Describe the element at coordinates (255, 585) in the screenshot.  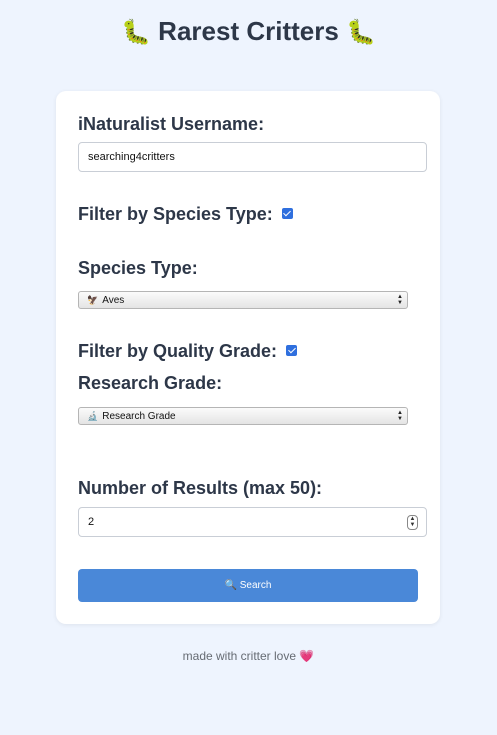
I see `search-button-label: Search` at that location.